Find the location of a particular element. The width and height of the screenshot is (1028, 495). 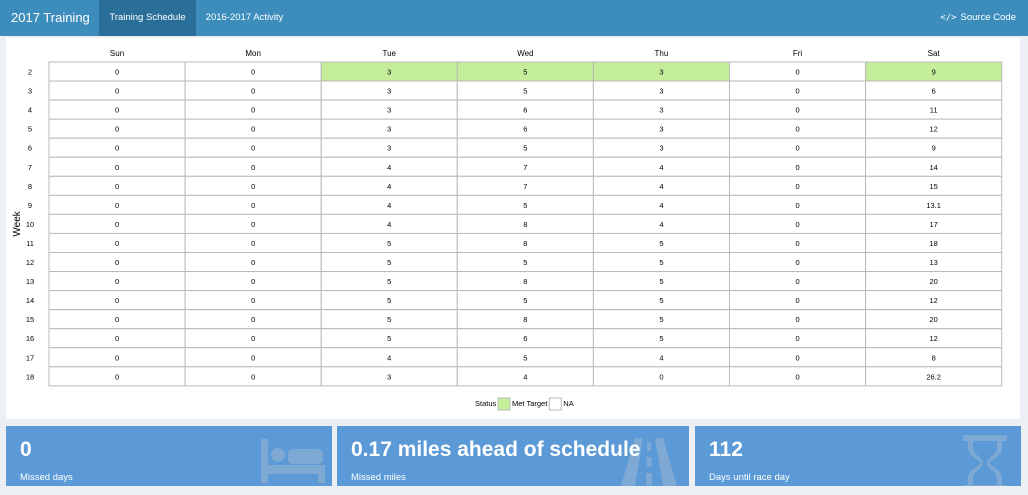

cell-value: 15 is located at coordinates (933, 186).